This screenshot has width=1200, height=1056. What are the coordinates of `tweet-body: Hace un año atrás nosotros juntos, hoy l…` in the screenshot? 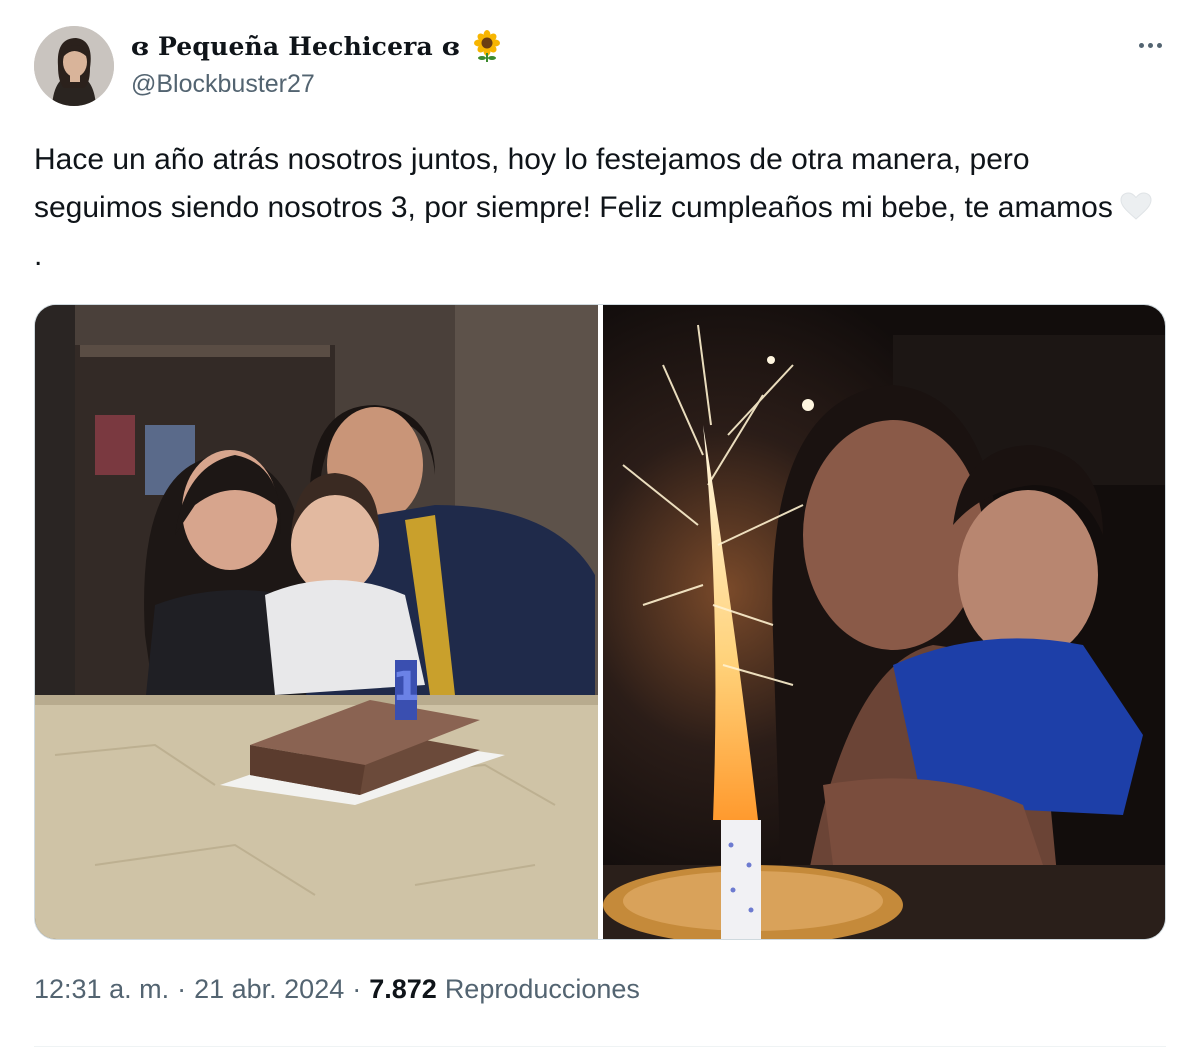 It's located at (573, 183).